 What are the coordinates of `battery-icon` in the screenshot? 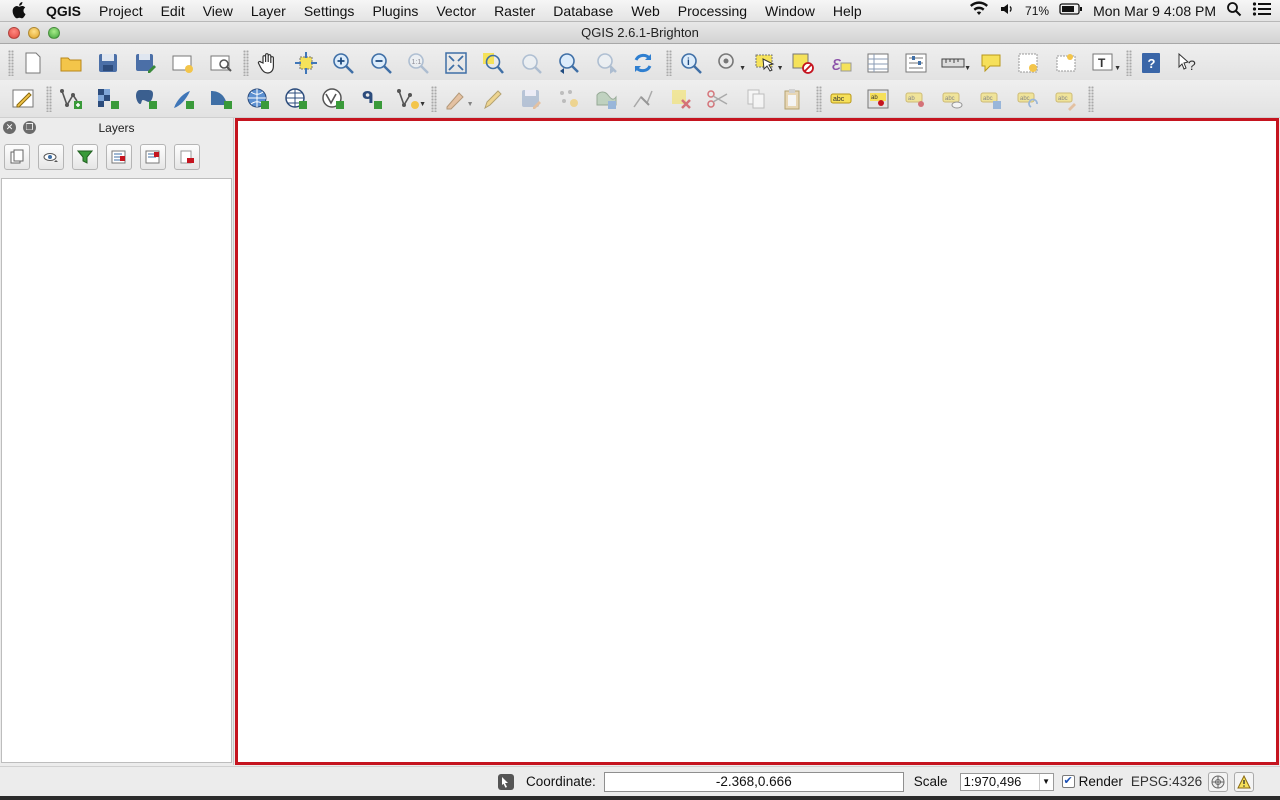 It's located at (1071, 10).